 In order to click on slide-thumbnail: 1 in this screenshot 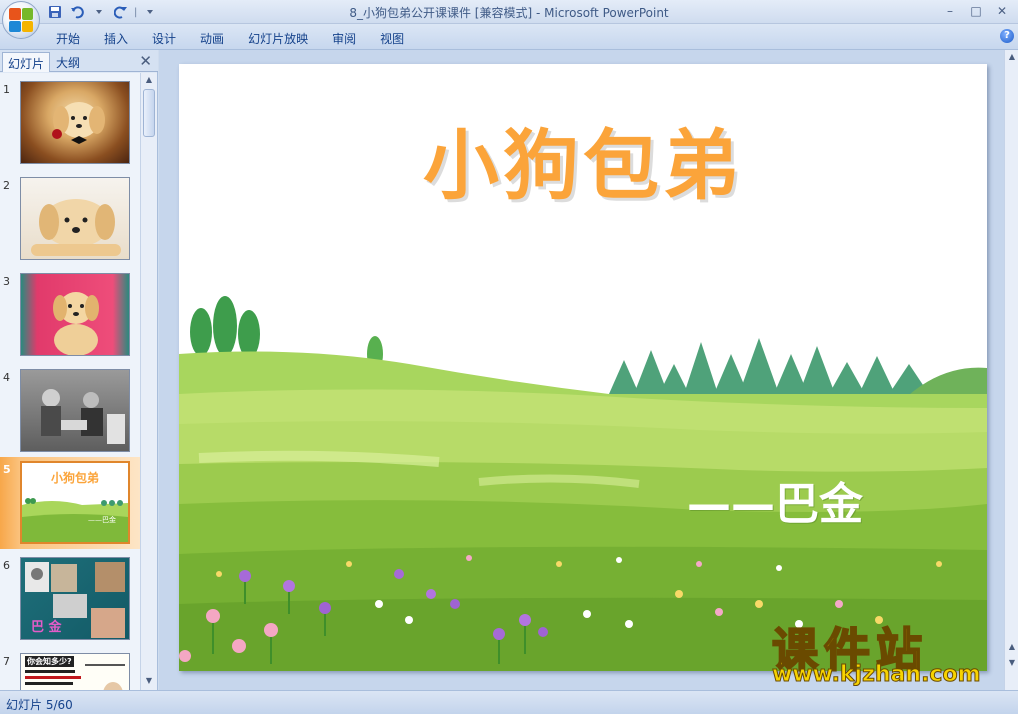, I will do `click(70, 123)`.